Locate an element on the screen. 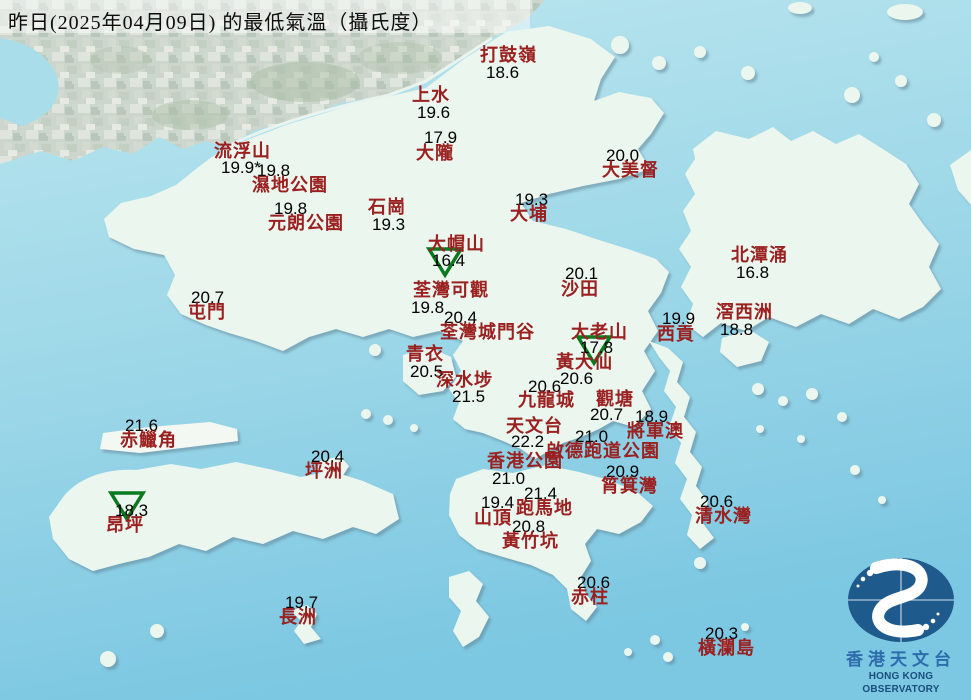 This screenshot has height=700, width=971. station-name: 屯門 is located at coordinates (207, 312).